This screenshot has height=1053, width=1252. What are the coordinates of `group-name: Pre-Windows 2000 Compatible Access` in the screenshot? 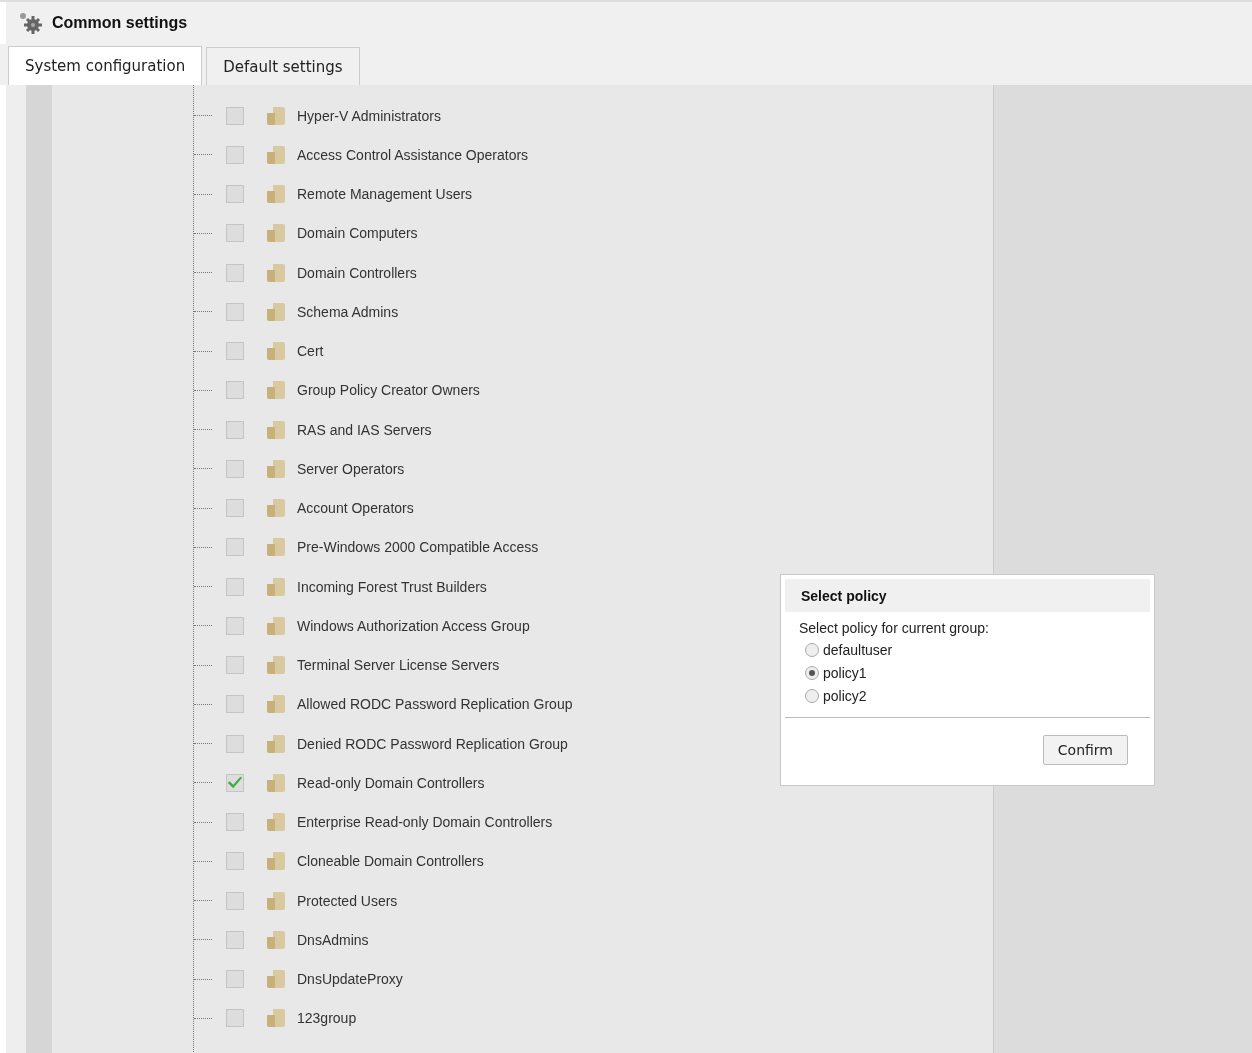 It's located at (418, 547).